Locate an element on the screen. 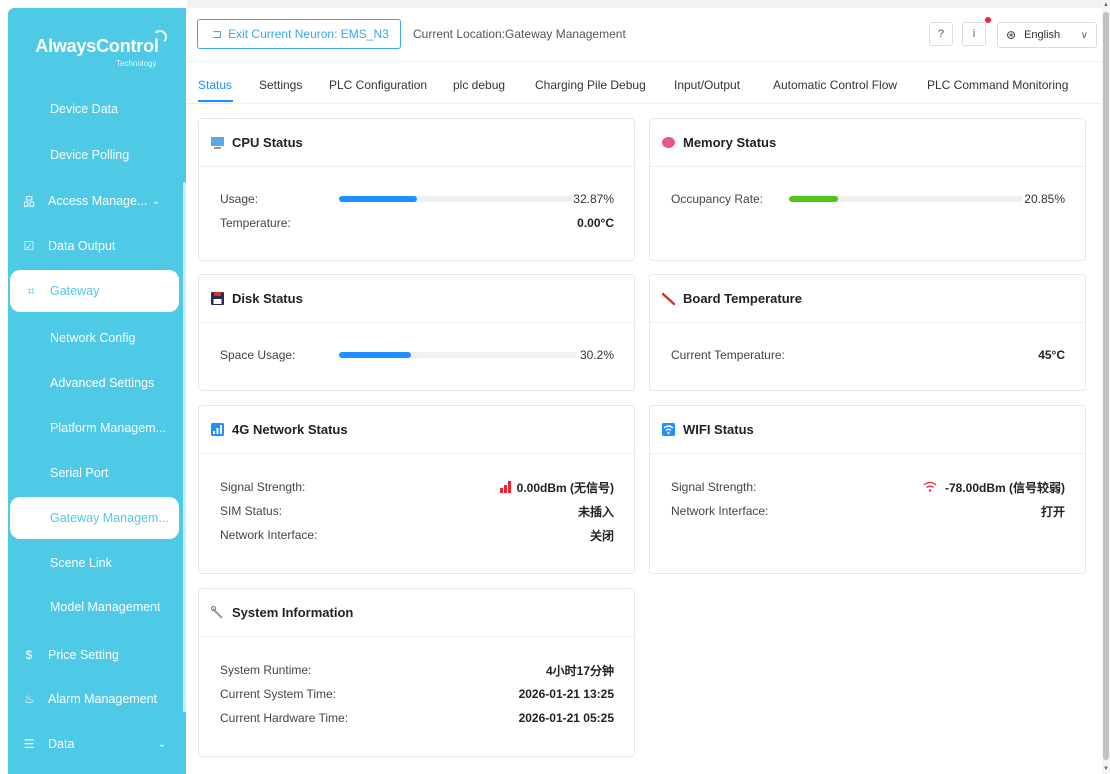 Image resolution: width=1110 pixels, height=774 pixels. scroll-up-icon: ▲ is located at coordinates (1106, 5).